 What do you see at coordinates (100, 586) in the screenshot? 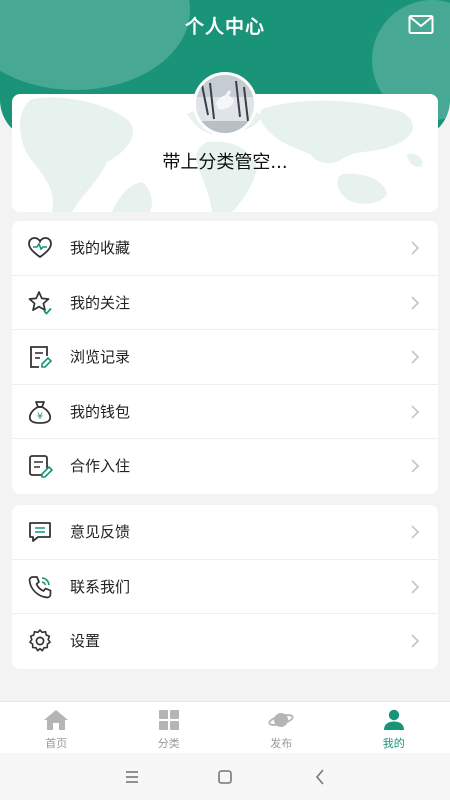
I see `menu-item-label: 联系我们` at bounding box center [100, 586].